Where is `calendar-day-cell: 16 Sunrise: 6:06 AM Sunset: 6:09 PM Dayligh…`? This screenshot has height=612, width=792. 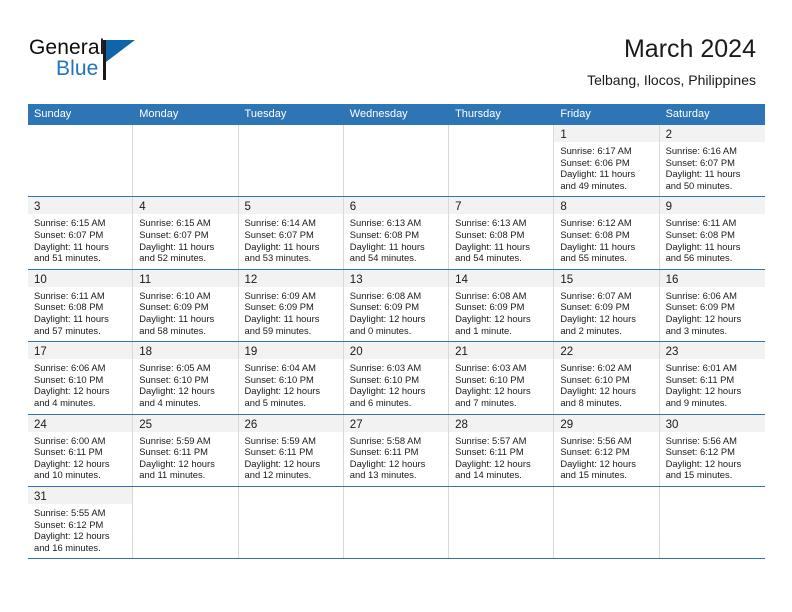 calendar-day-cell: 16 Sunrise: 6:06 AM Sunset: 6:09 PM Dayligh… is located at coordinates (712, 305).